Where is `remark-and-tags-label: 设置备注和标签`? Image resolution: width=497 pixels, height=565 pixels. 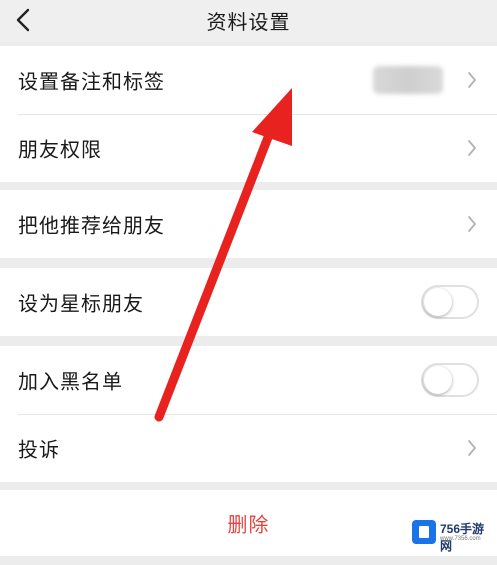
remark-and-tags-label: 设置备注和标签 is located at coordinates (91, 81).